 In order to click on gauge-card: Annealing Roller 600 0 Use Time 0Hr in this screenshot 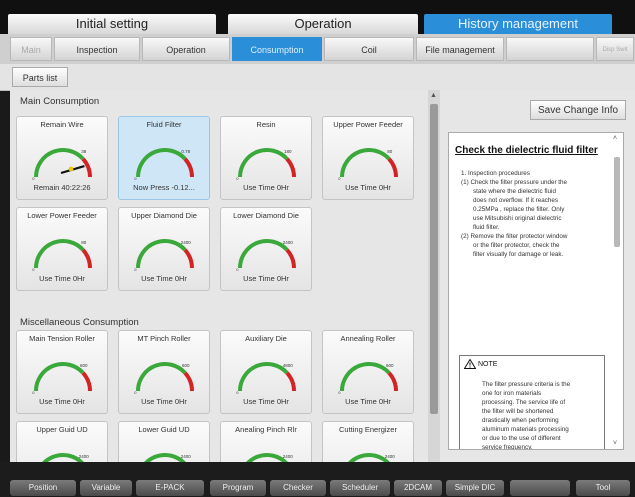, I will do `click(368, 372)`.